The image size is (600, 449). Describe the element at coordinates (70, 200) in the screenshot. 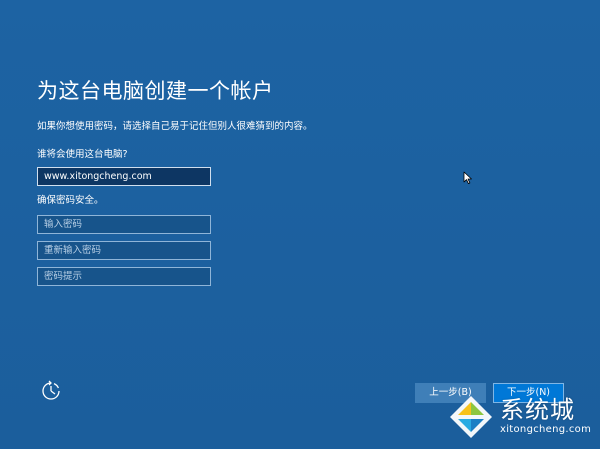

I see `password-security-label: 确保密码安全。` at that location.